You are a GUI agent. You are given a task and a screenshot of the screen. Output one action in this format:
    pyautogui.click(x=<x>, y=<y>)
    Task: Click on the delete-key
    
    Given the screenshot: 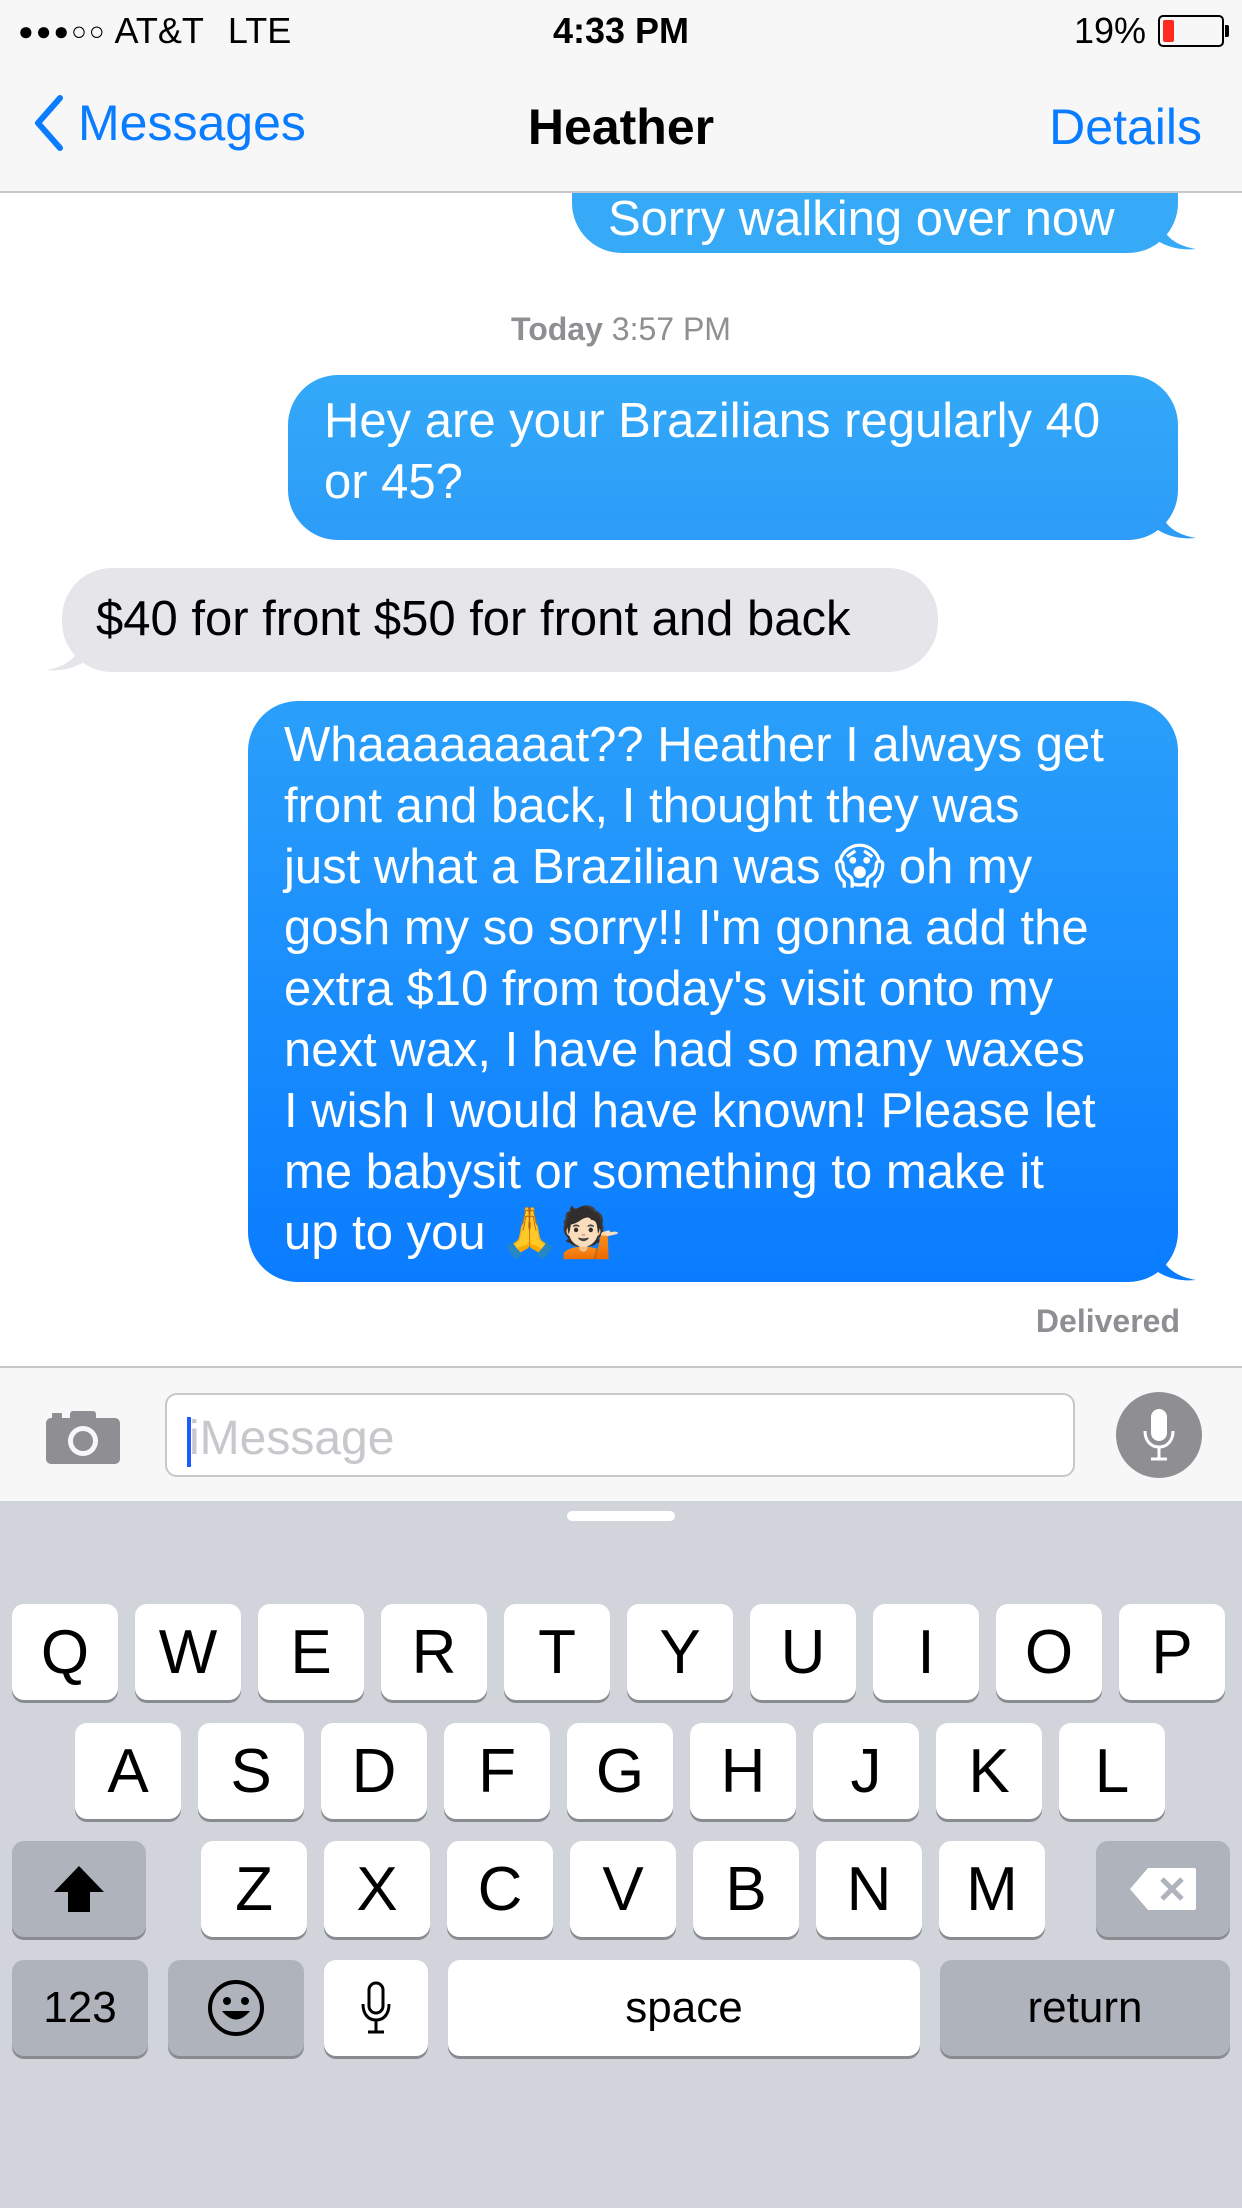 What is the action you would take?
    pyautogui.click(x=1163, y=1889)
    